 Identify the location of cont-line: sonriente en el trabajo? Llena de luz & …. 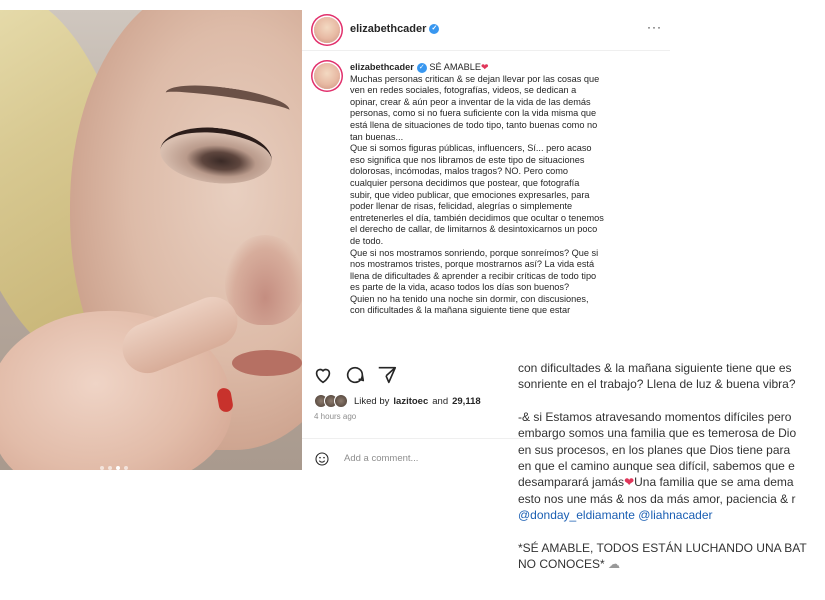
(657, 384).